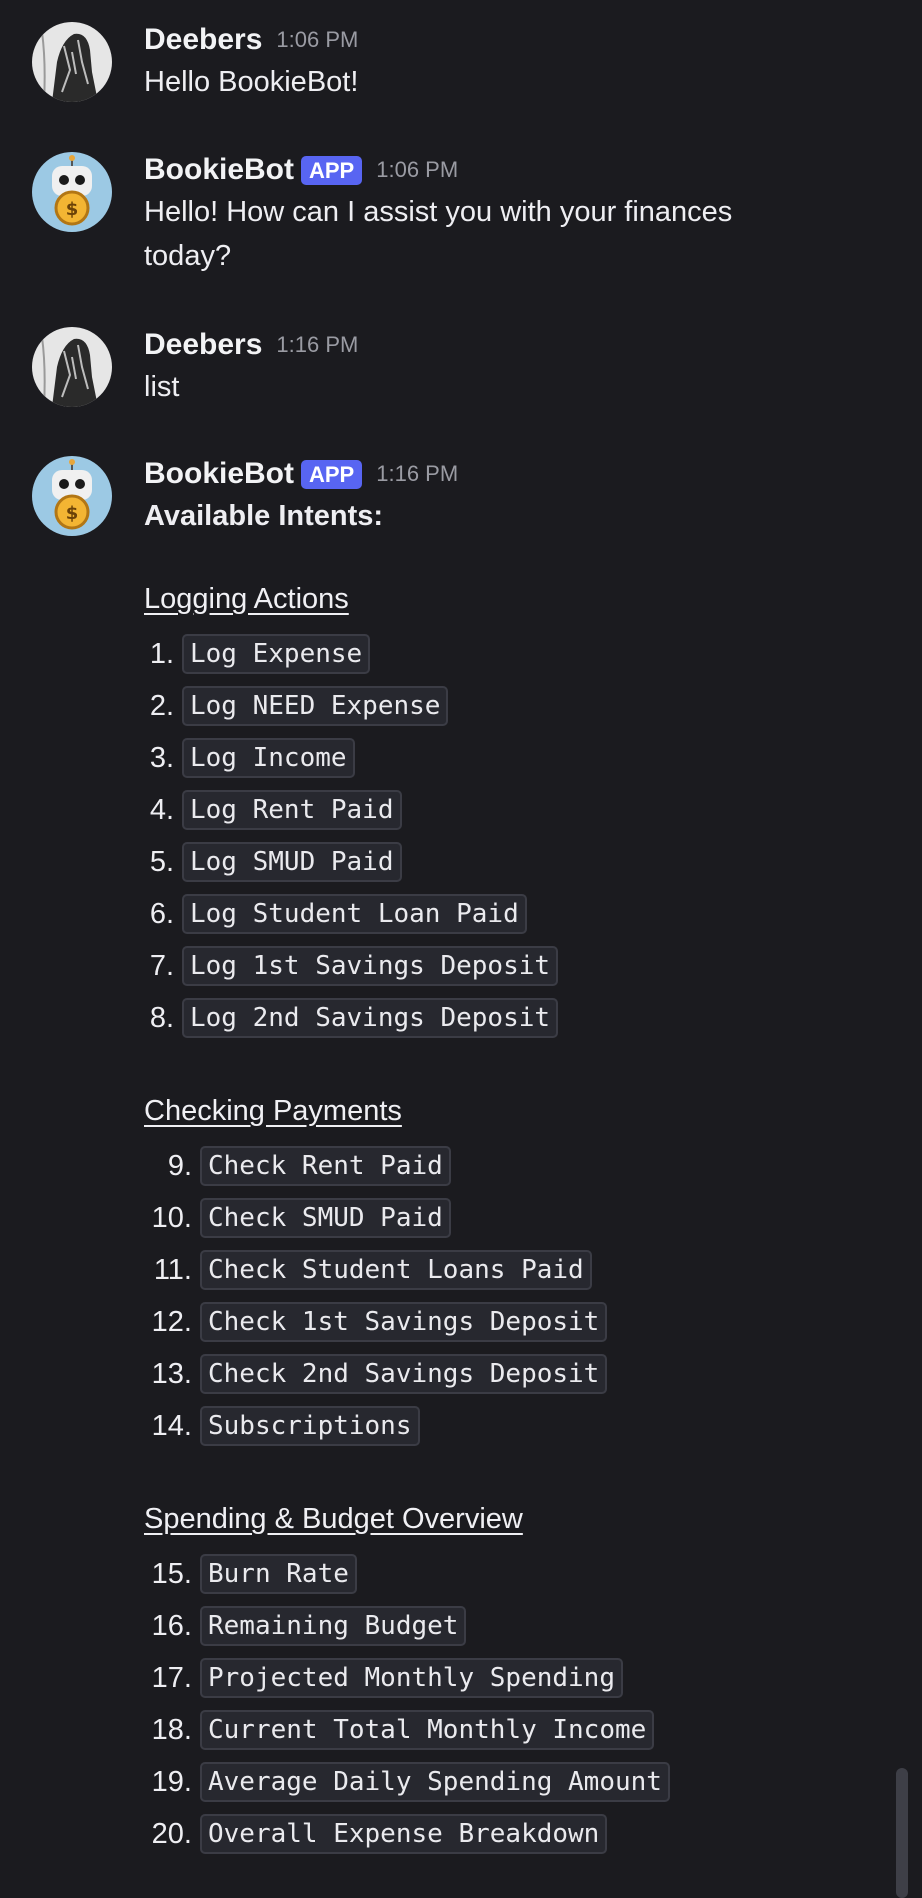 This screenshot has height=1898, width=922. I want to click on intent-list-item: 2. Log NEED Expense, so click(296, 706).